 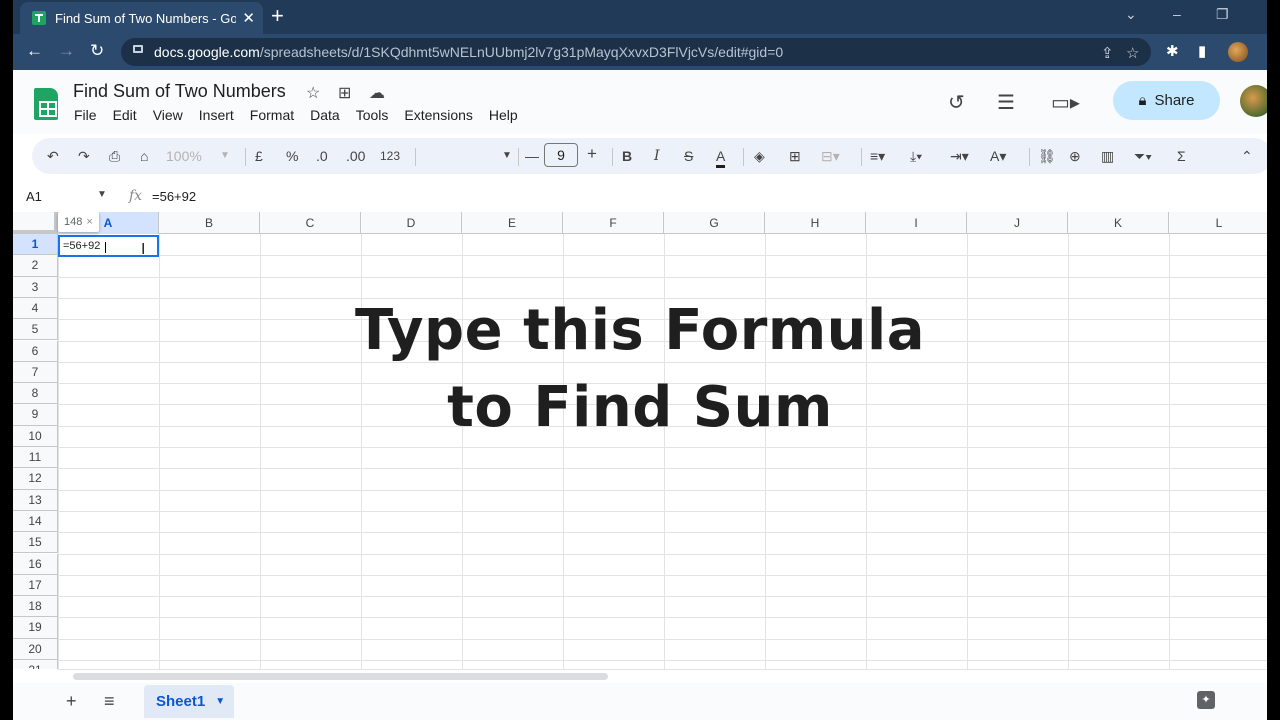 I want to click on horizontal-scrollbar, so click(x=662, y=675).